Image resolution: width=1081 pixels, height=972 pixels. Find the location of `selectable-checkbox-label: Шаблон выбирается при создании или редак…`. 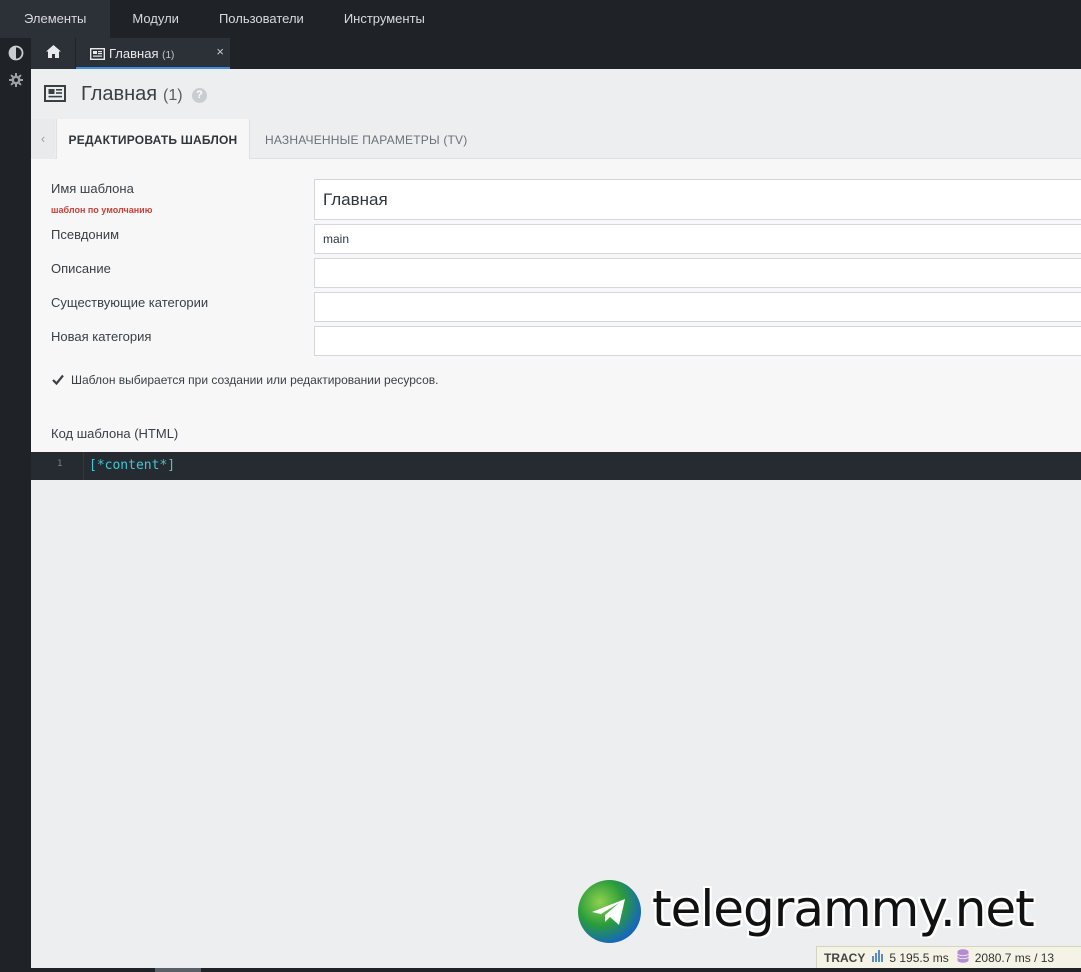

selectable-checkbox-label: Шаблон выбирается при создании или редак… is located at coordinates (255, 380).